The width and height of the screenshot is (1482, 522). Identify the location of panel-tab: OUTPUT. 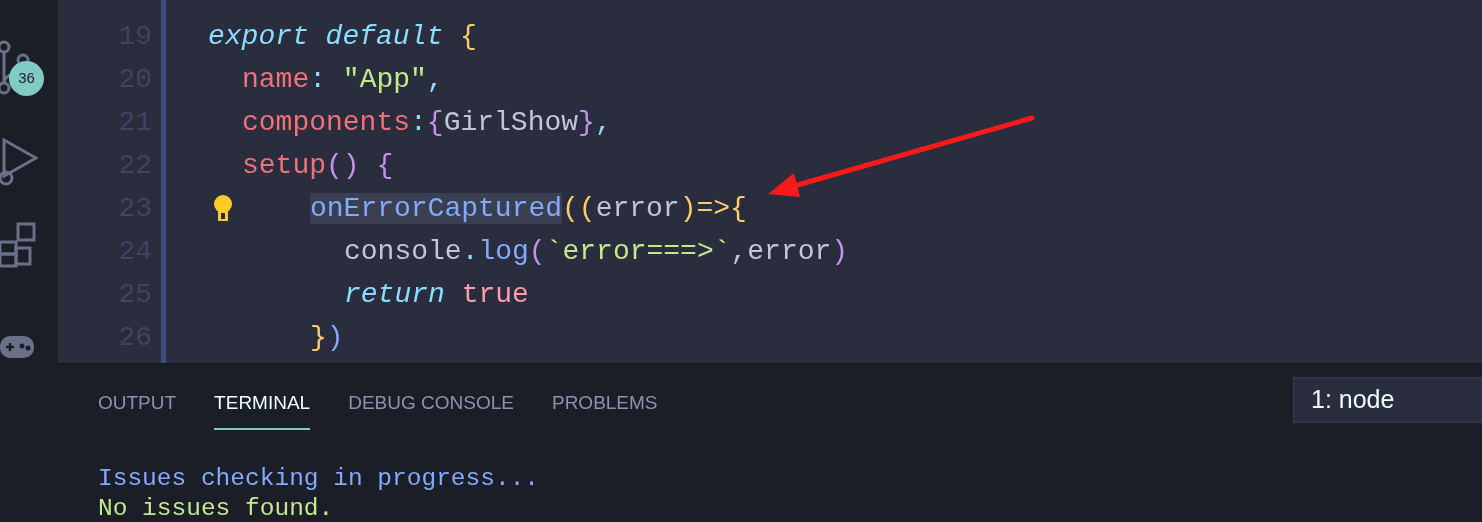
(137, 409).